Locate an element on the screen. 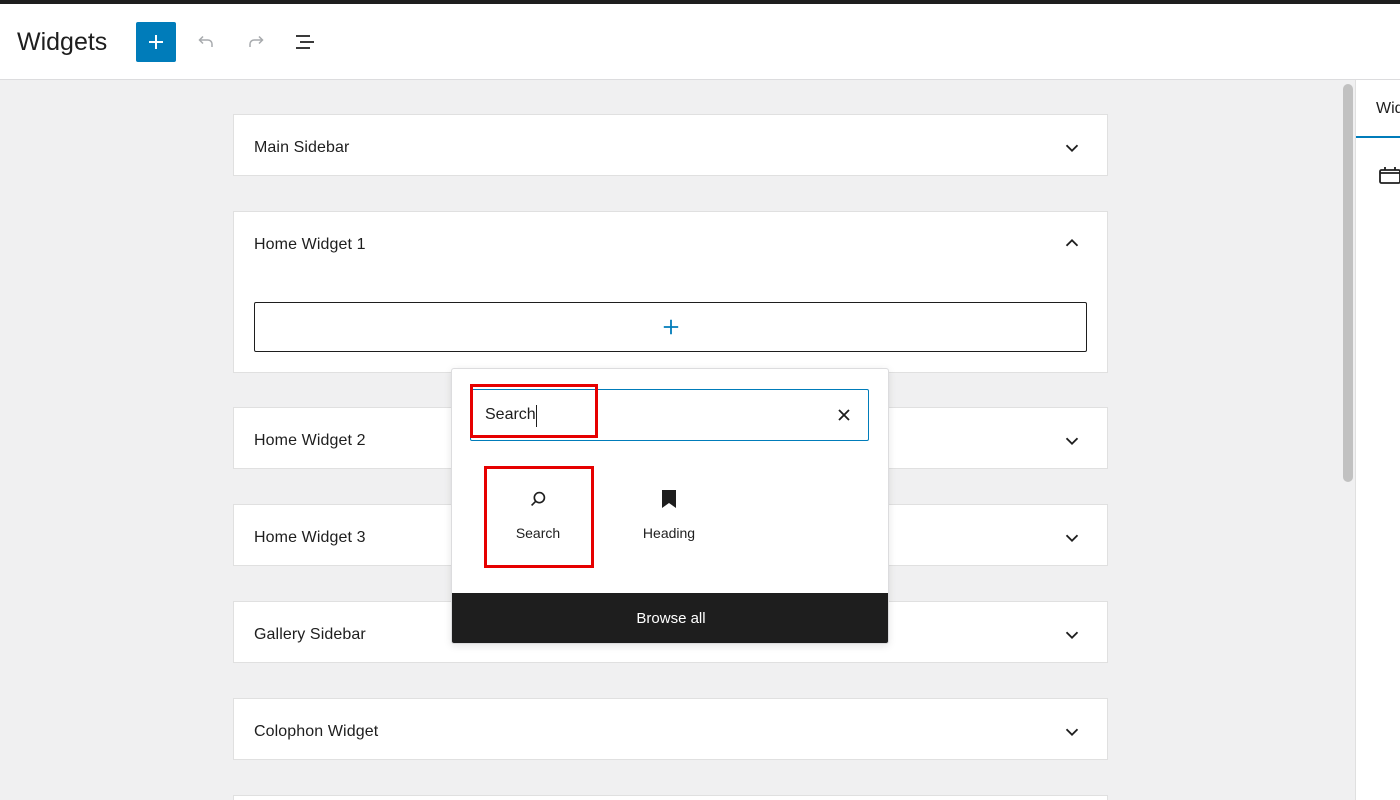  list-view-button is located at coordinates (306, 42).